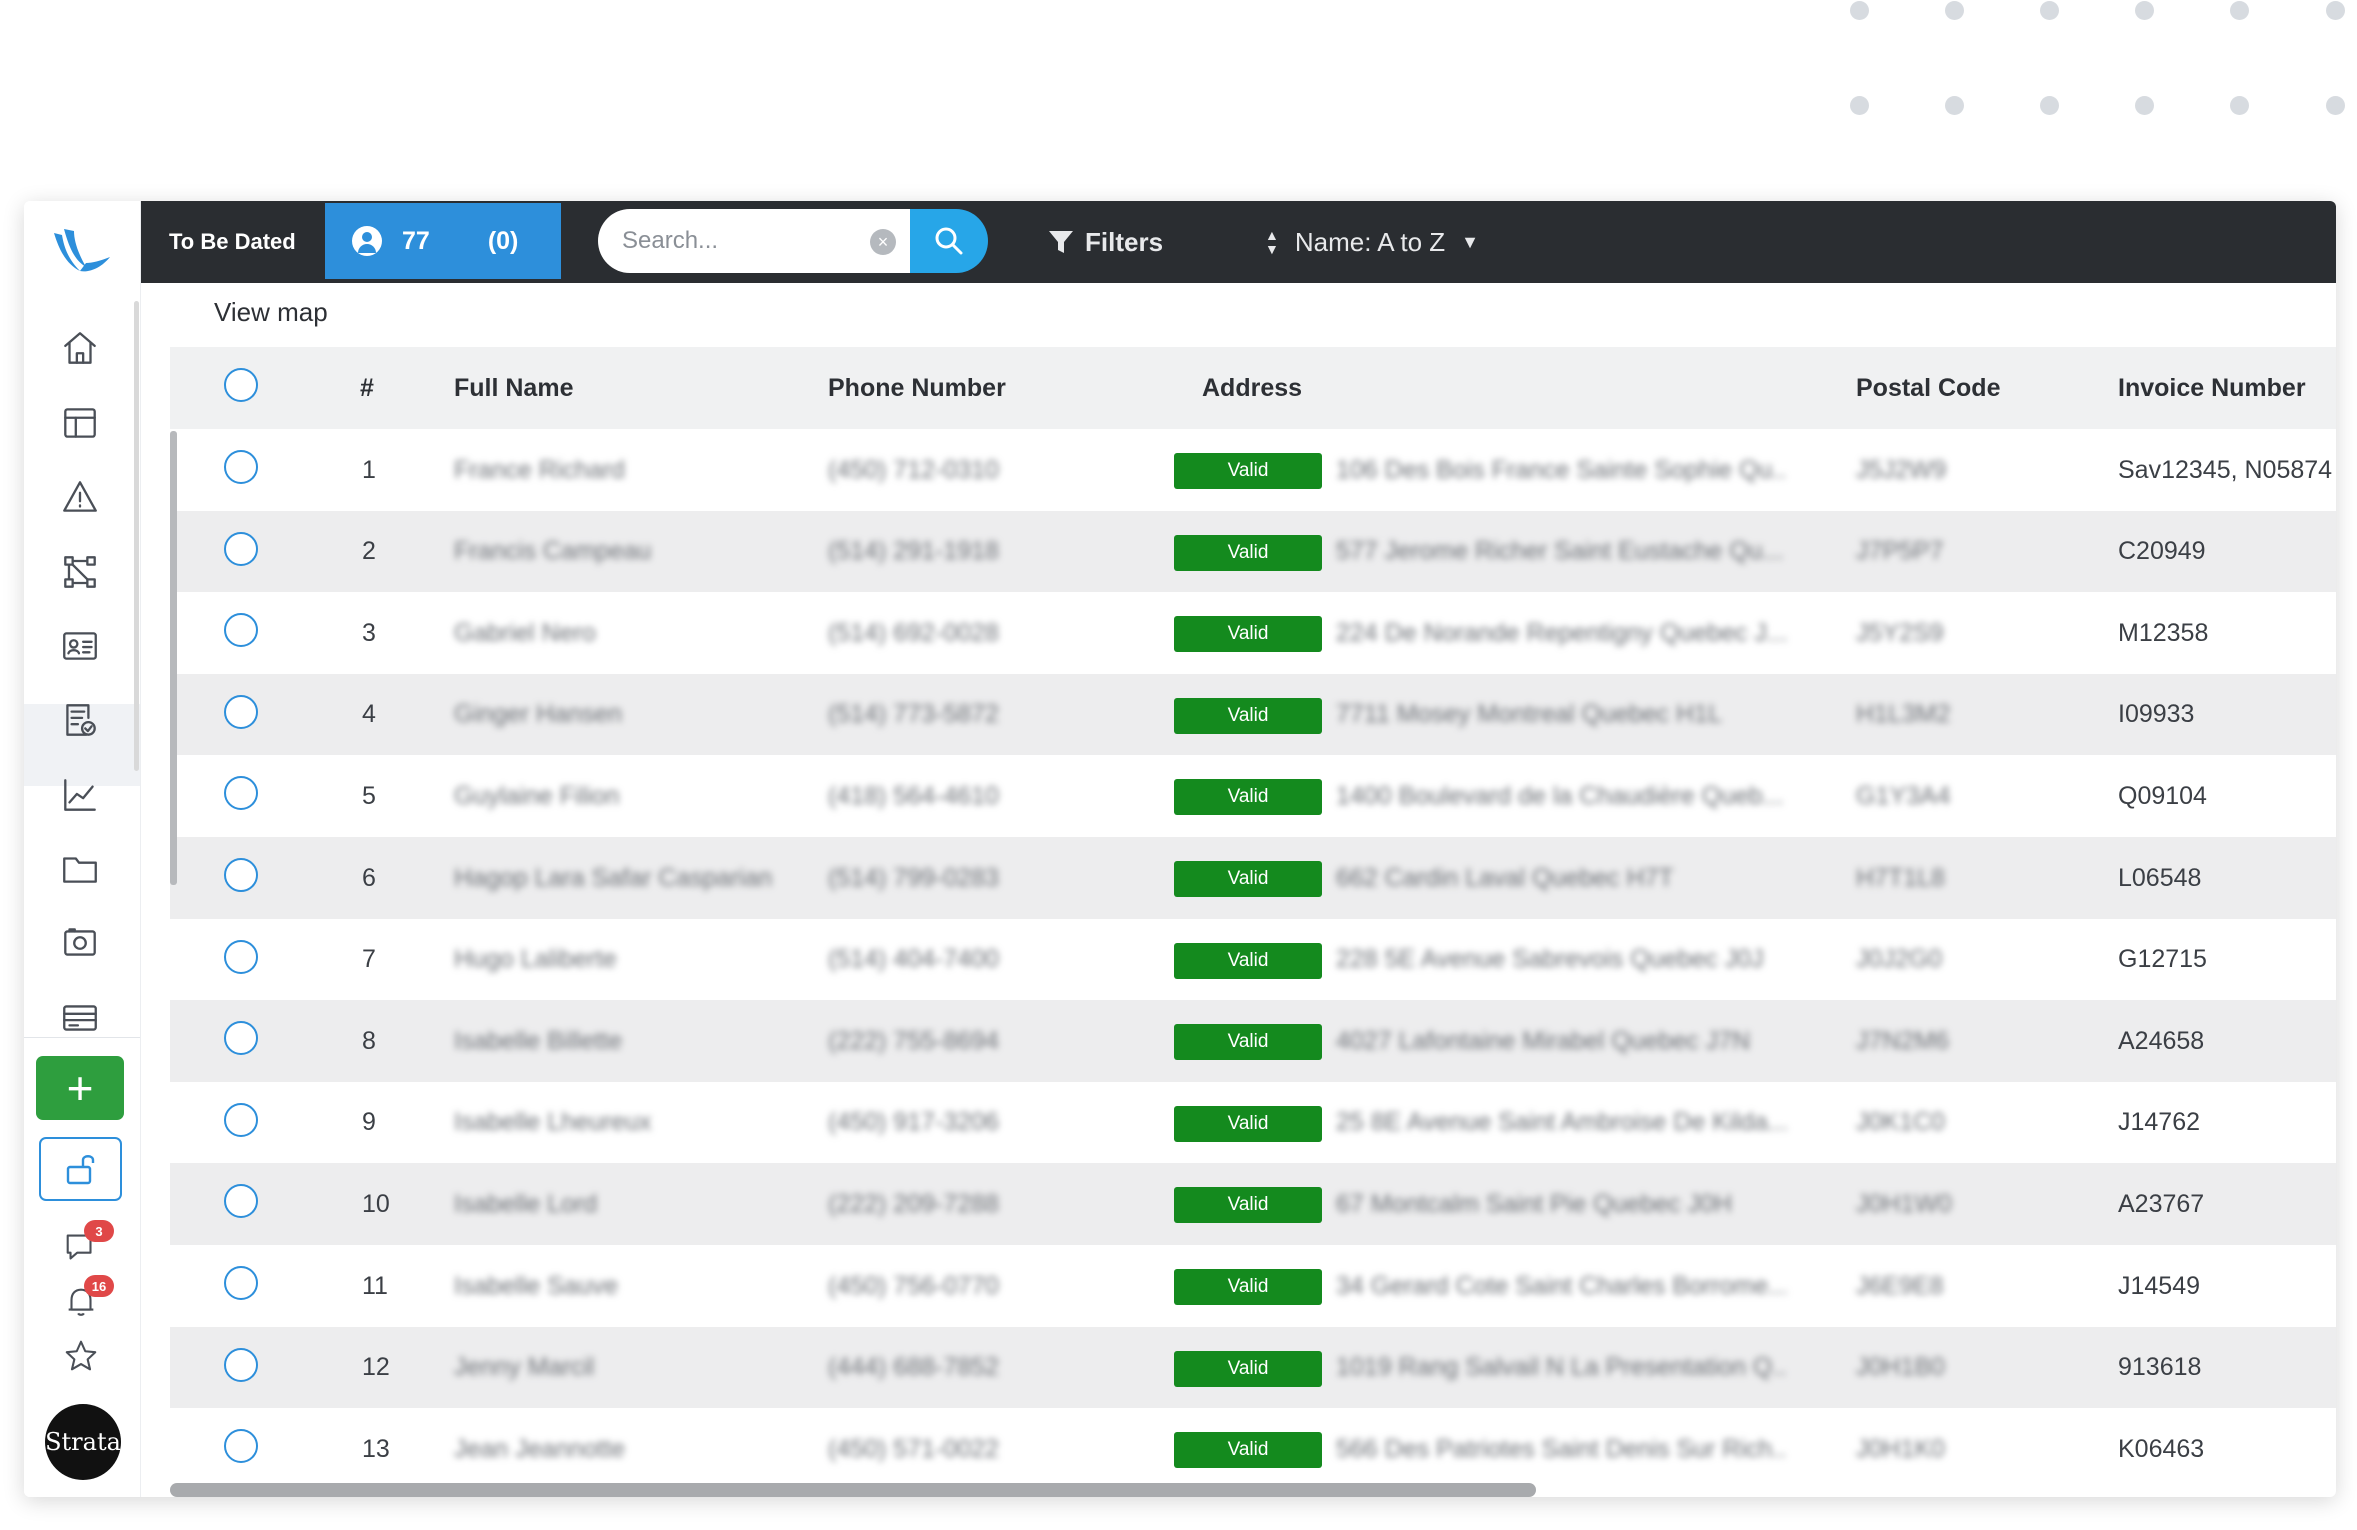 The image size is (2357, 1530). What do you see at coordinates (526, 1203) in the screenshot?
I see `full-name-cell: Isabelle Lord` at bounding box center [526, 1203].